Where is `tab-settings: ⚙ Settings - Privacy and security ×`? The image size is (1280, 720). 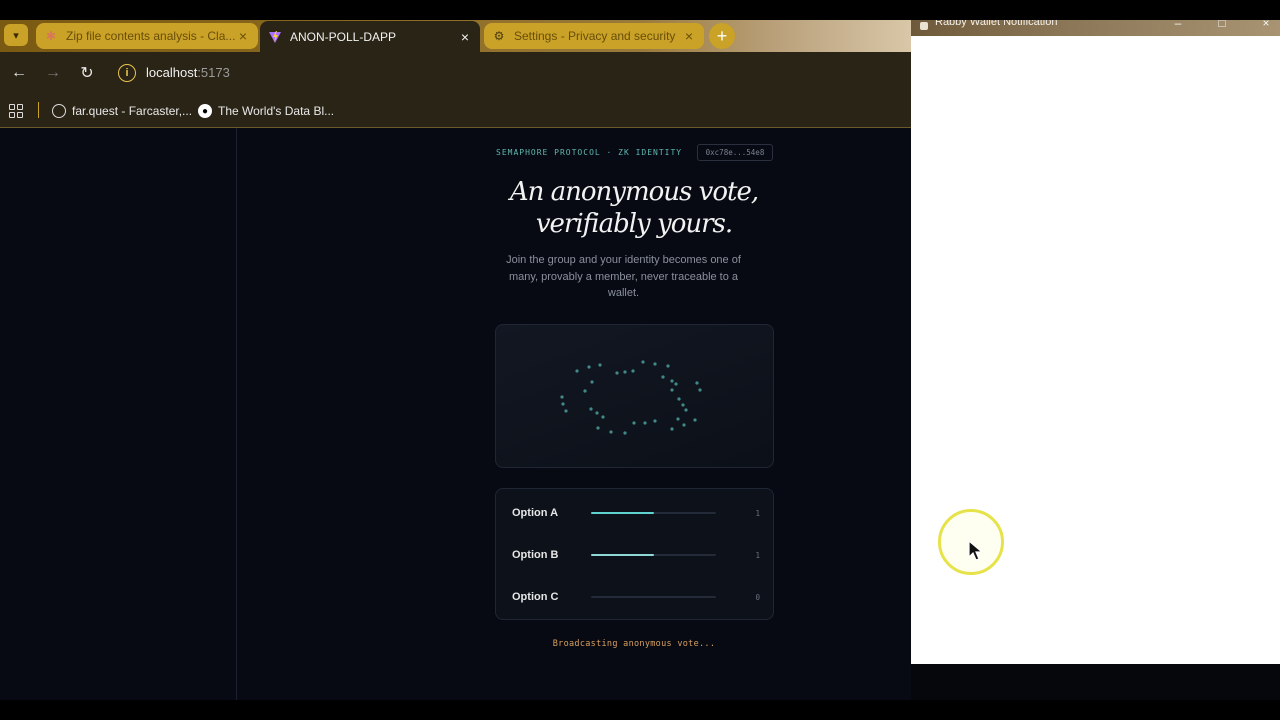 tab-settings: ⚙ Settings - Privacy and security × is located at coordinates (594, 36).